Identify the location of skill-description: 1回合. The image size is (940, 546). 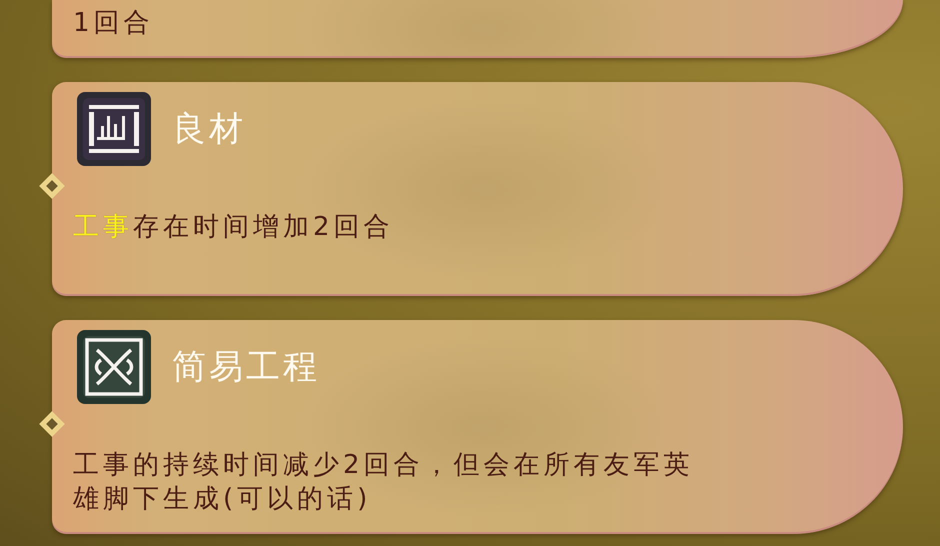
(114, 23).